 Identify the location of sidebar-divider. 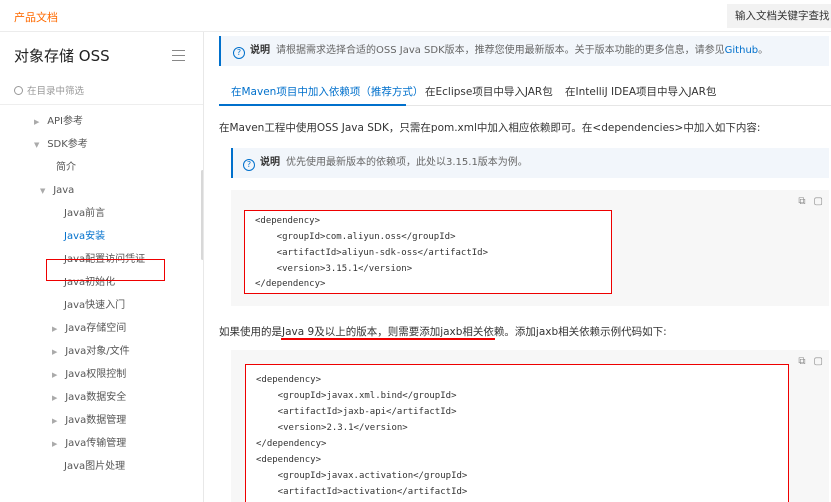
(101, 104).